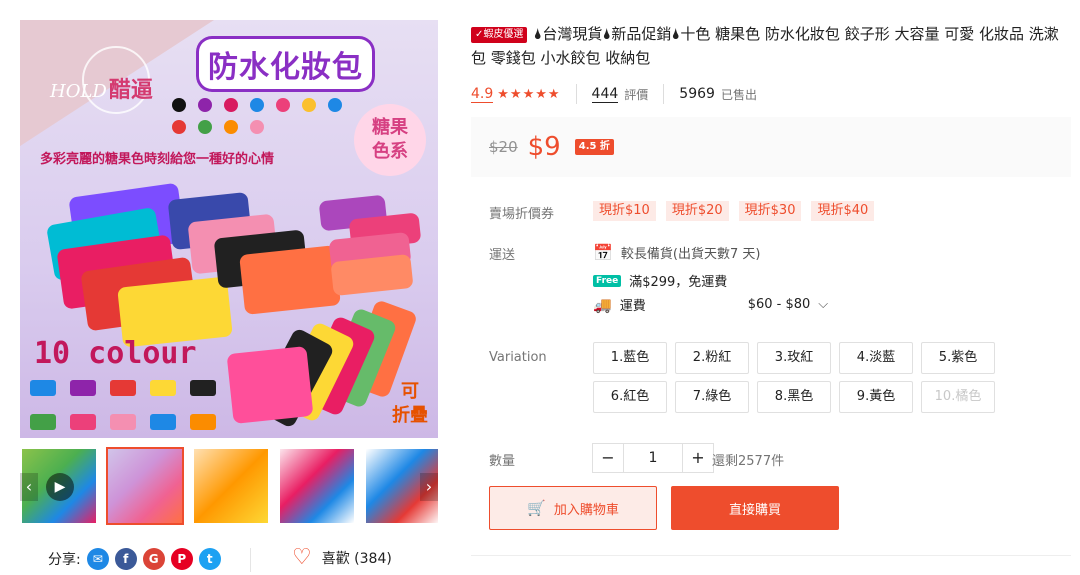  What do you see at coordinates (690, 254) in the screenshot?
I see `long-prep-text: 較長備貨(出貨天數7 天)` at bounding box center [690, 254].